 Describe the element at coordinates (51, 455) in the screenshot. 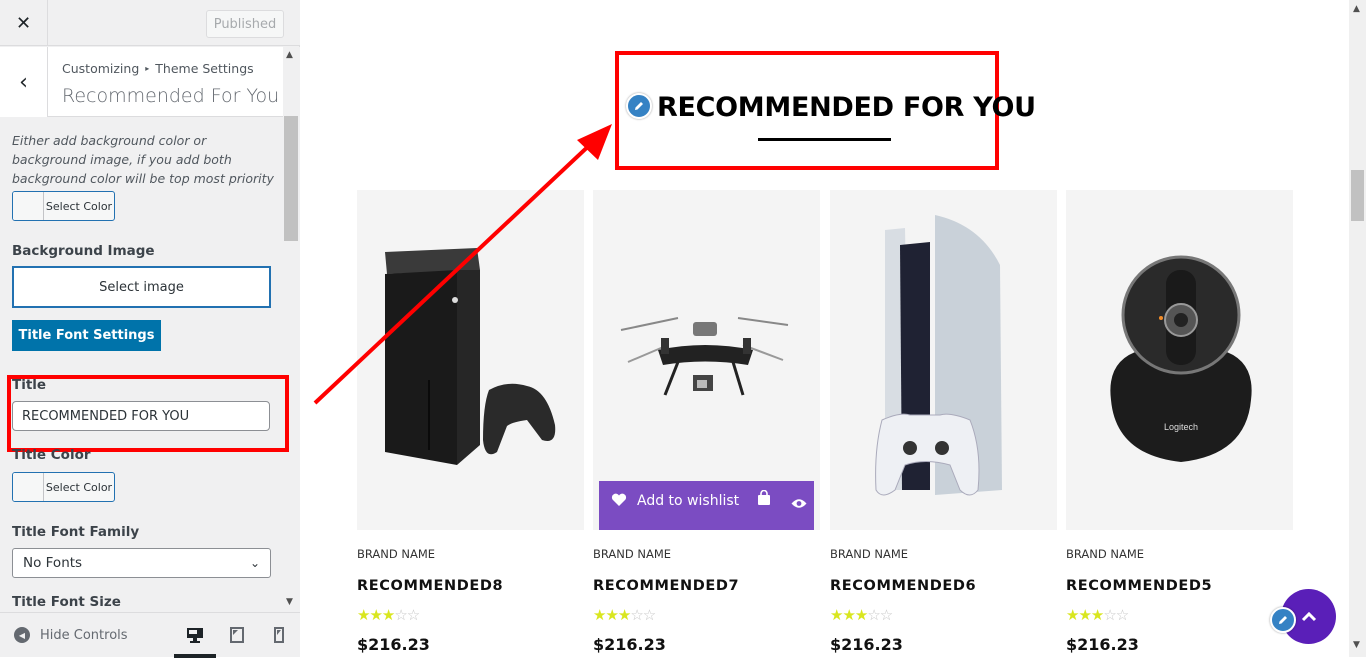

I see `title-color-label: Title Color` at that location.